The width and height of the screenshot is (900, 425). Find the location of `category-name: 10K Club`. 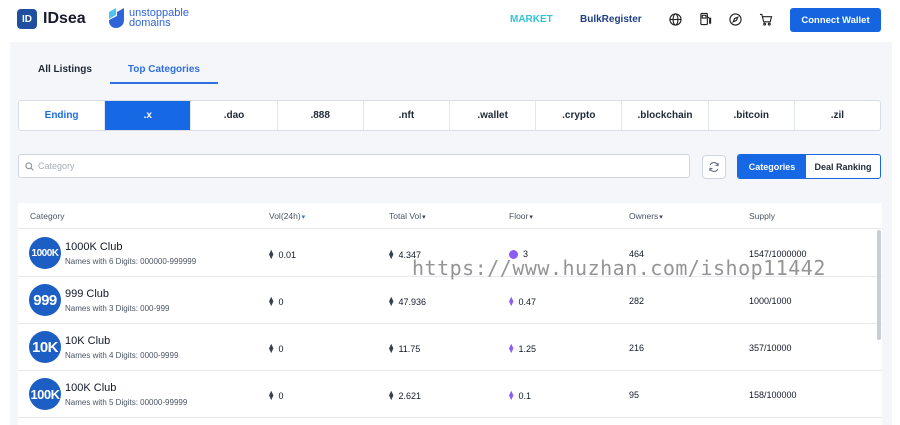

category-name: 10K Club is located at coordinates (87, 341).